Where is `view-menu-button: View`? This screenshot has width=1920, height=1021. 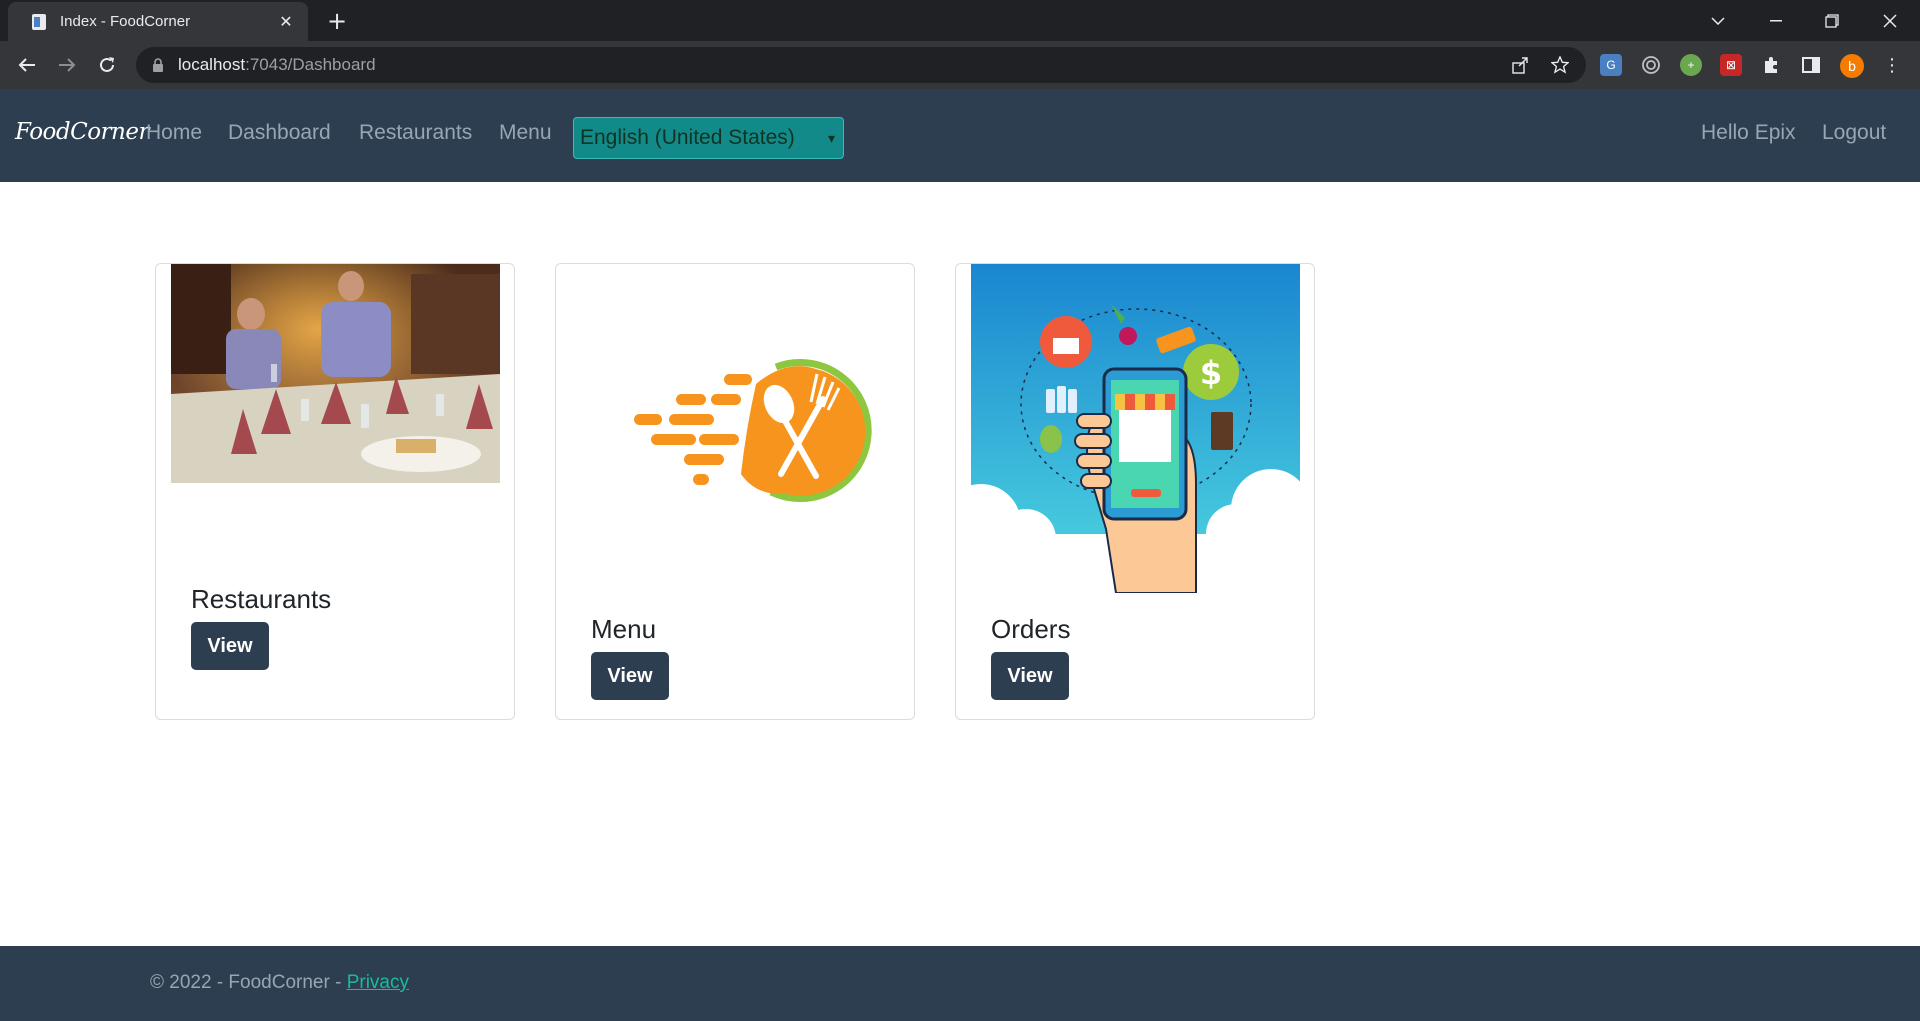 view-menu-button: View is located at coordinates (630, 676).